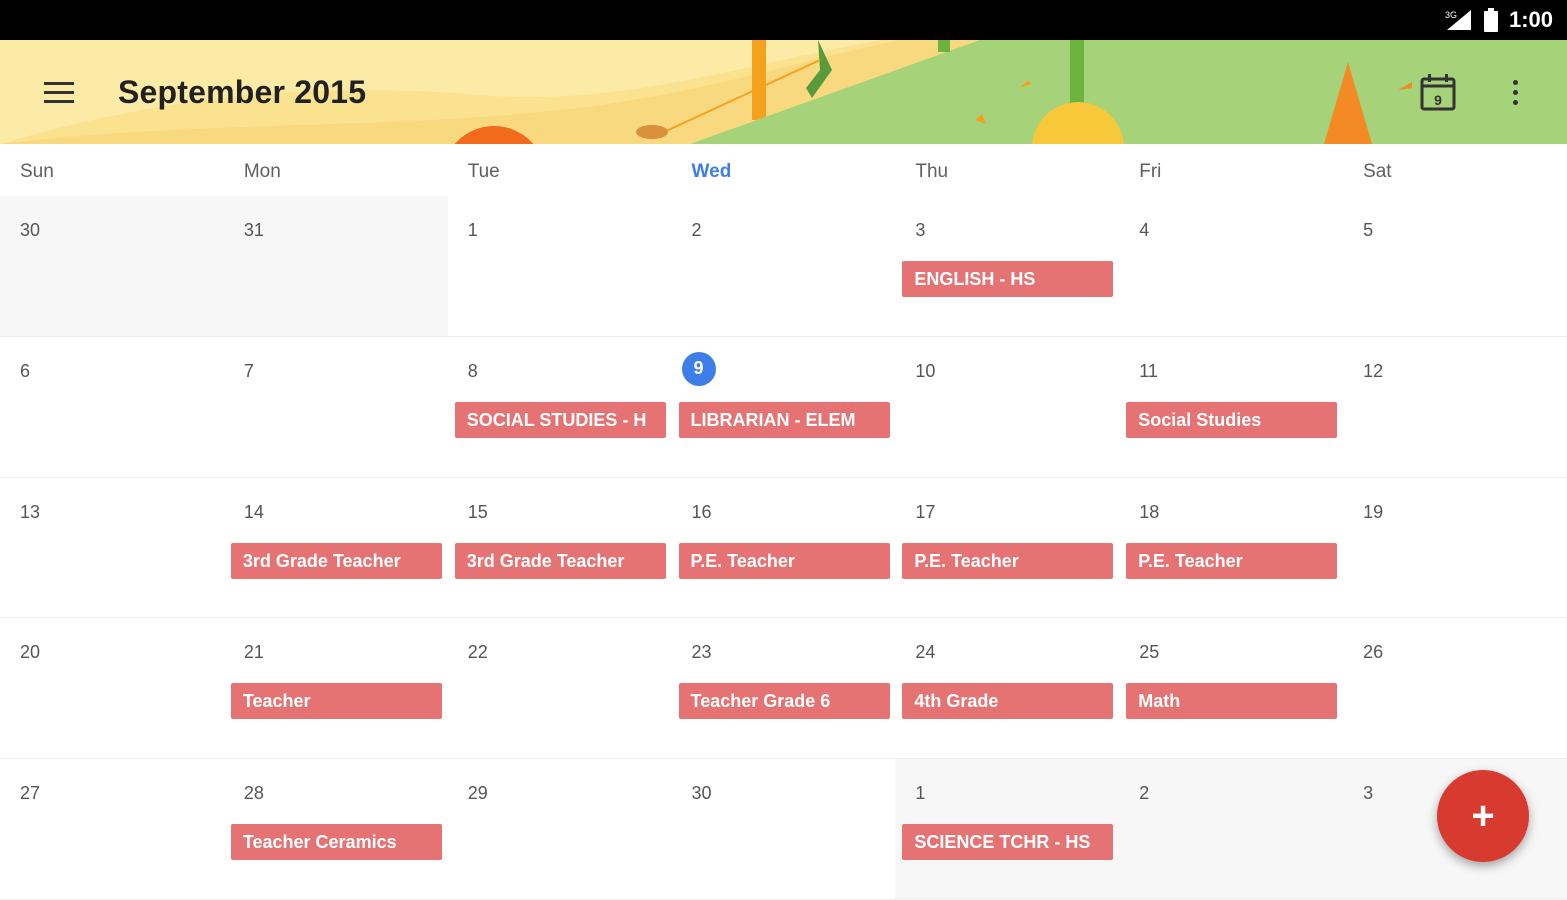  Describe the element at coordinates (560, 829) in the screenshot. I see `day-cell: 29` at that location.